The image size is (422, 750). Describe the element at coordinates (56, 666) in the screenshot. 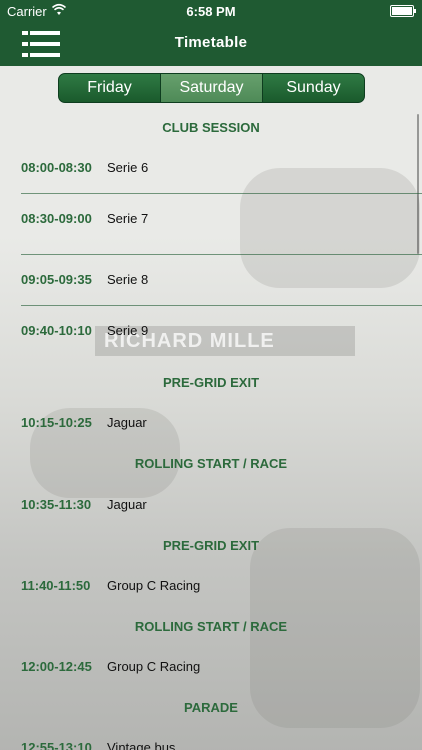

I see `session-time: 12:00-12:45` at that location.